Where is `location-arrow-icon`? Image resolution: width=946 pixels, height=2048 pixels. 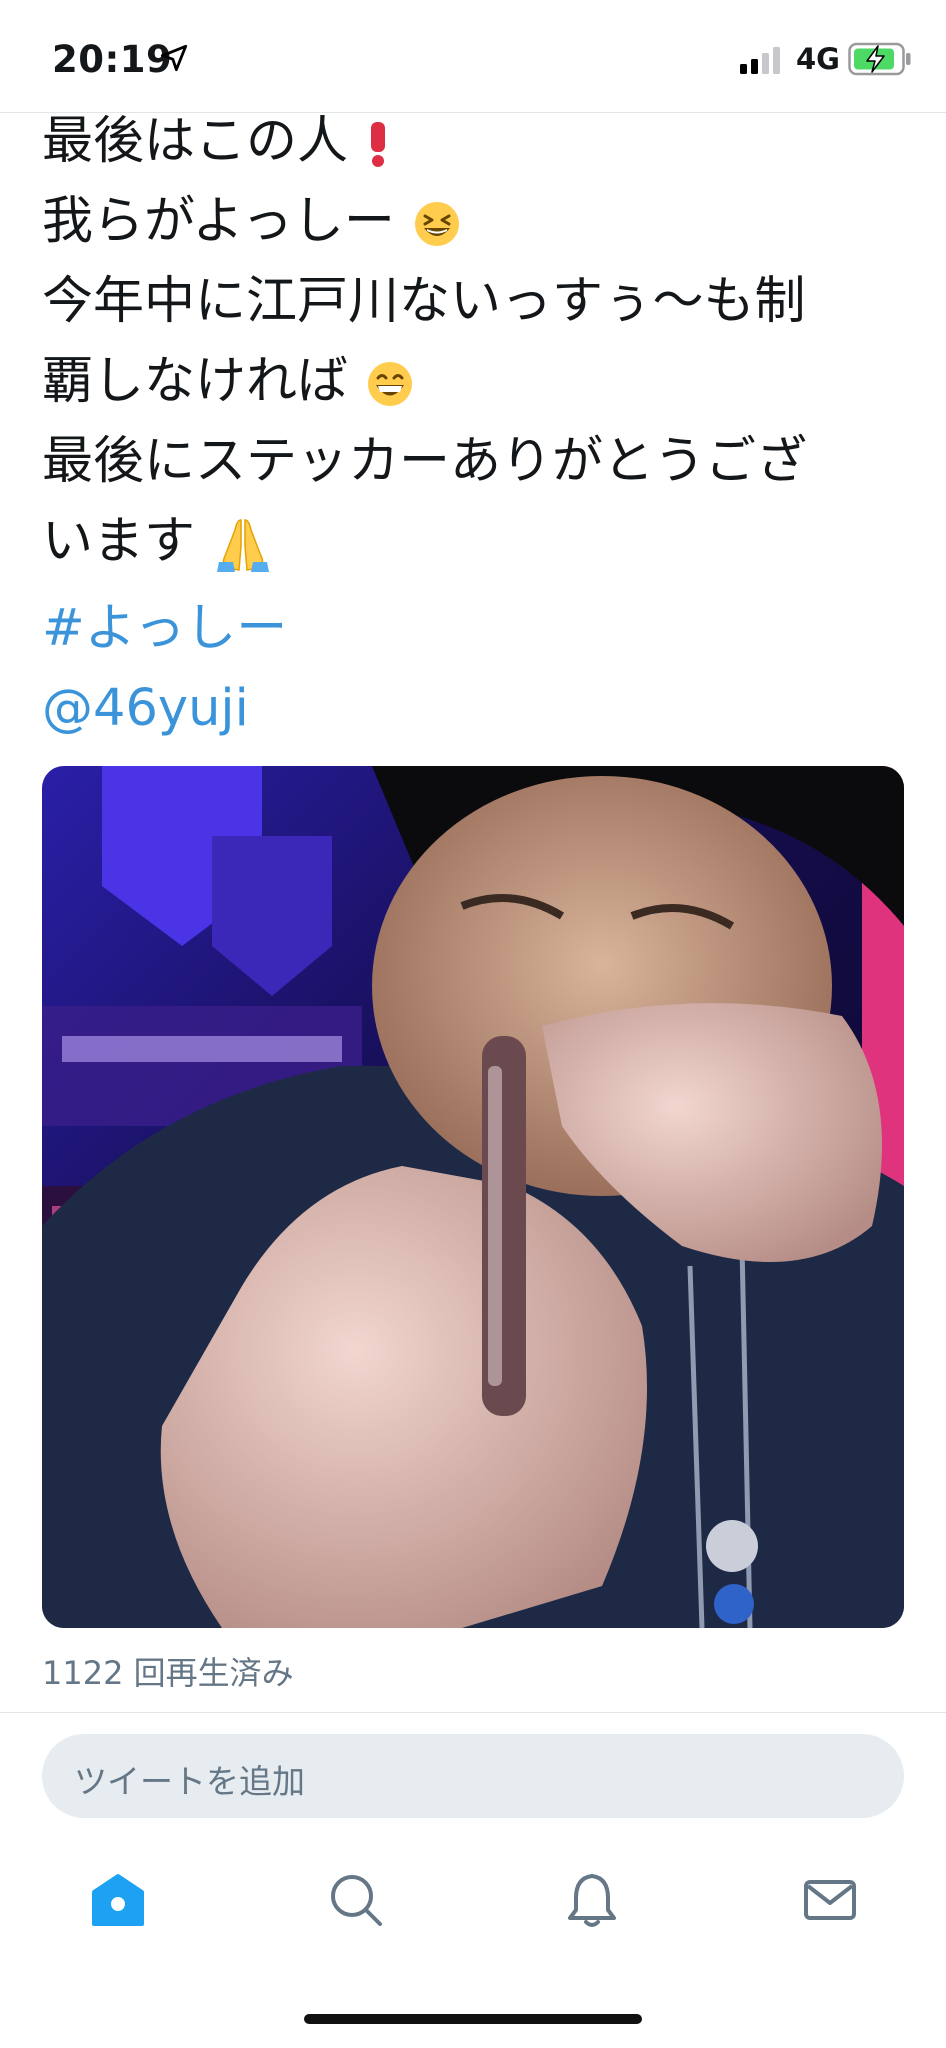 location-arrow-icon is located at coordinates (174, 58).